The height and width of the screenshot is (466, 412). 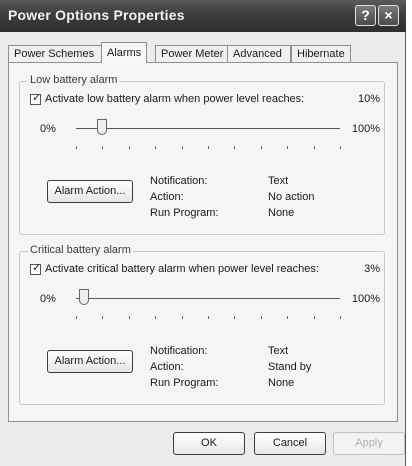 I want to click on close-icon: ×, so click(x=388, y=15).